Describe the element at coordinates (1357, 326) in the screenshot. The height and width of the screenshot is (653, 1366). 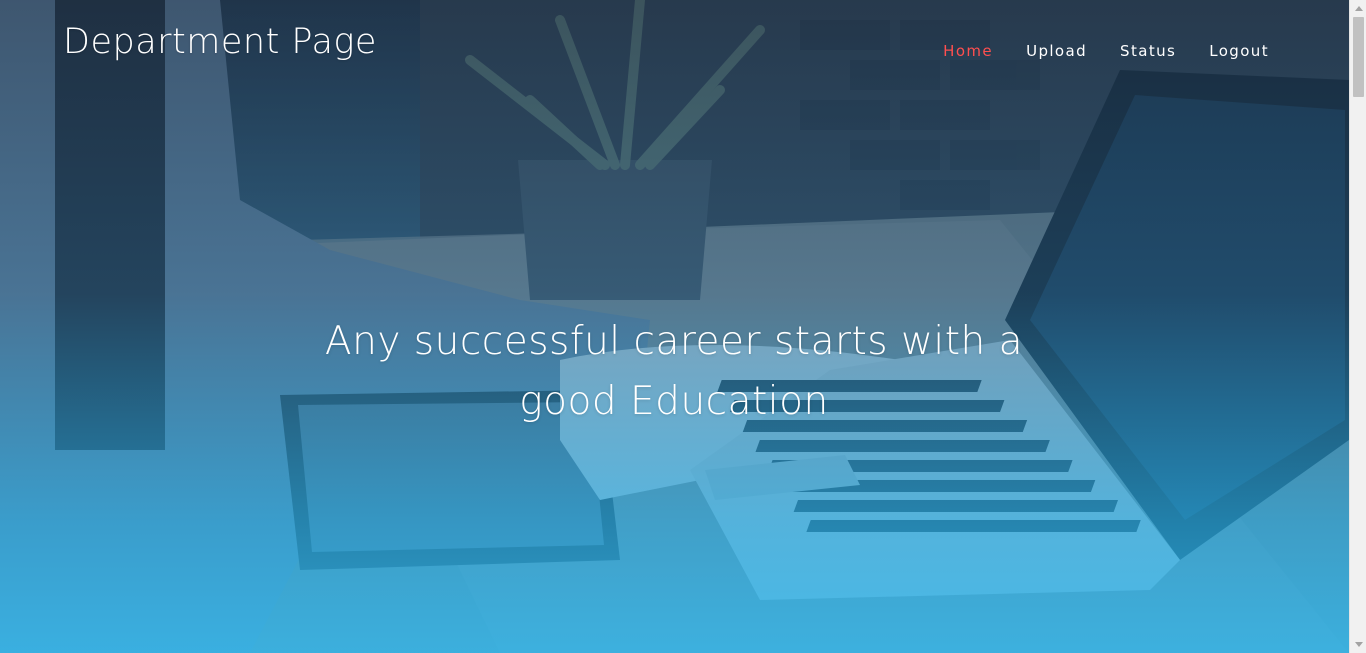
I see `vertical-scrollbar` at that location.